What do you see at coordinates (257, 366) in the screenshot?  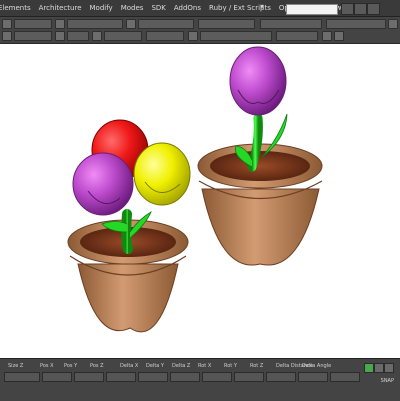 I see `status-field-label: Rot Z` at bounding box center [257, 366].